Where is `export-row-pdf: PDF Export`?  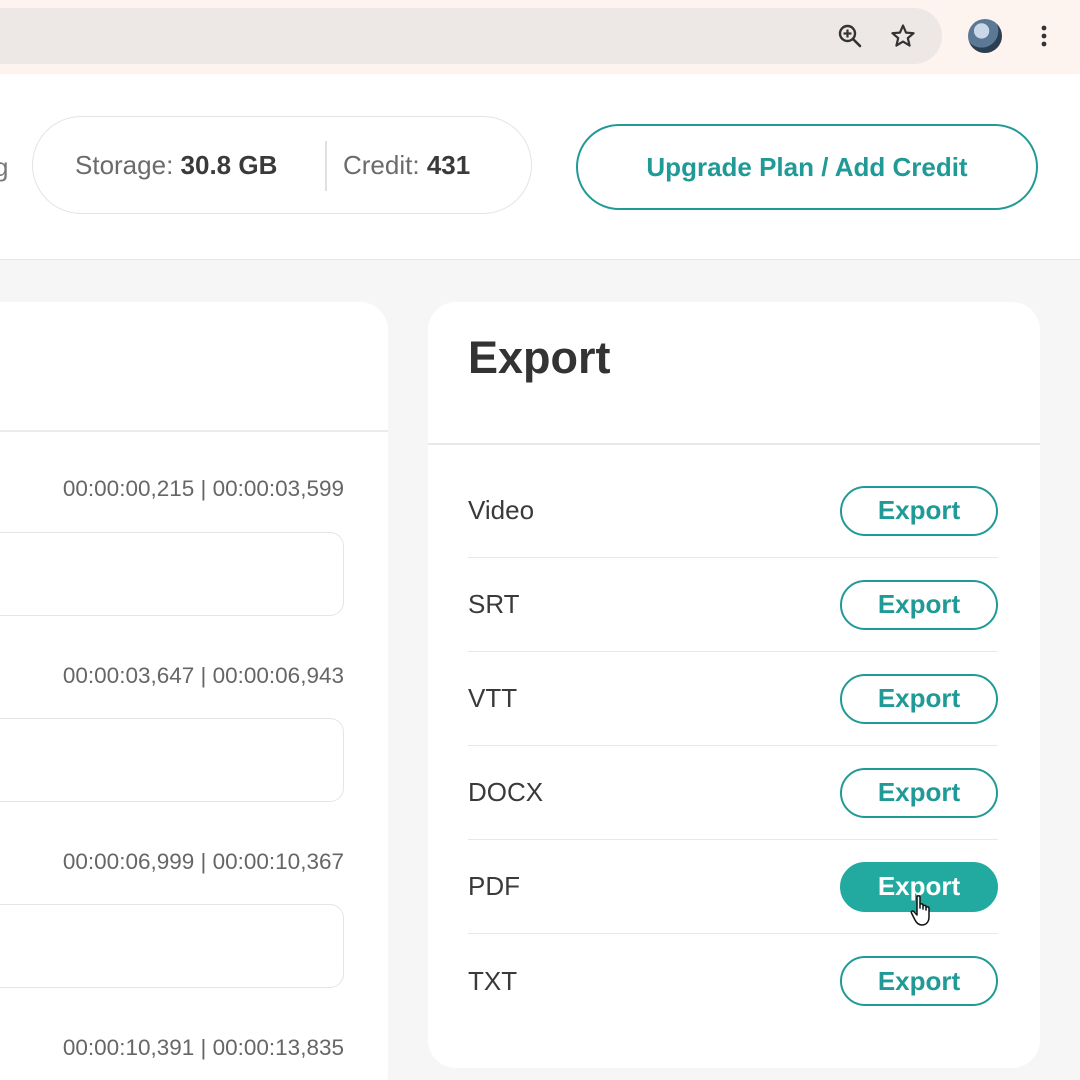
export-row-pdf: PDF Export is located at coordinates (733, 887).